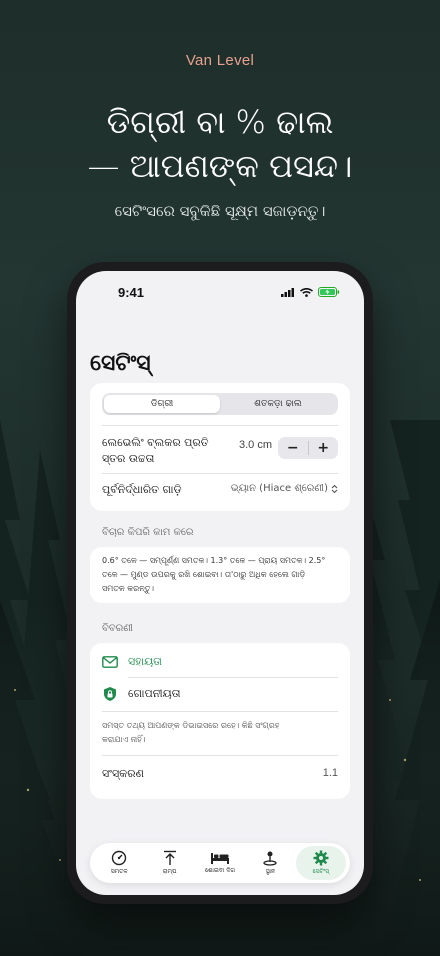  What do you see at coordinates (117, 628) in the screenshot?
I see `details-label: ବିବରଣୀ` at bounding box center [117, 628].